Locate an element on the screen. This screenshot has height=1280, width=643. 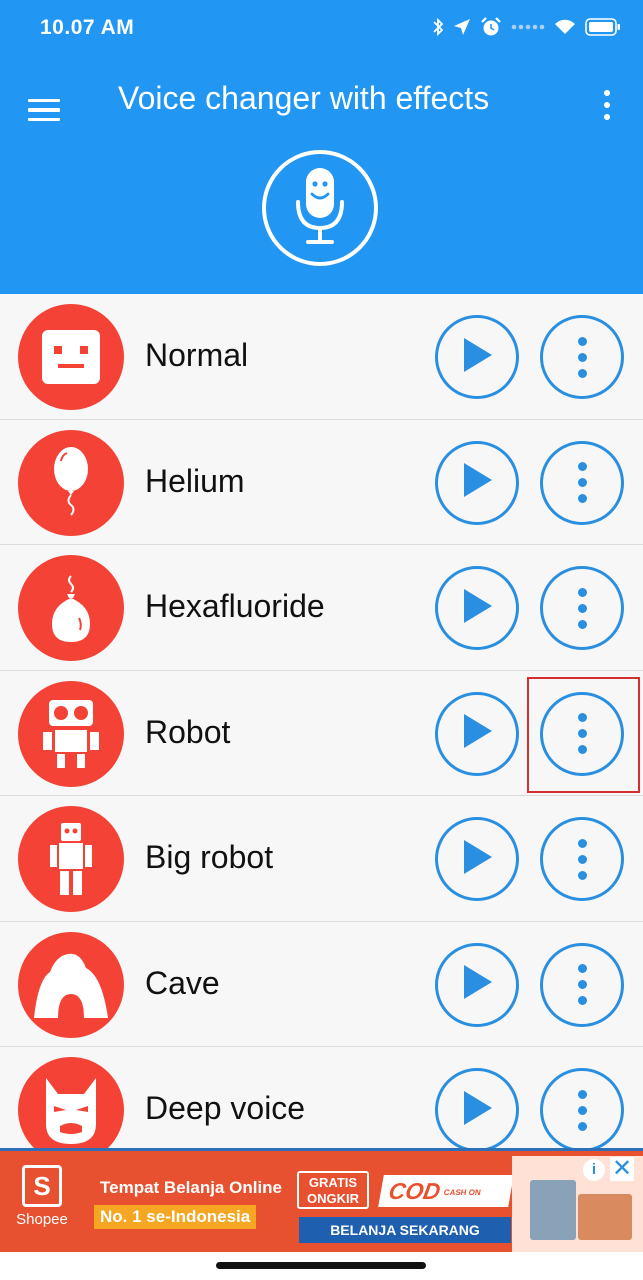
effect-label: Big robot is located at coordinates (209, 857).